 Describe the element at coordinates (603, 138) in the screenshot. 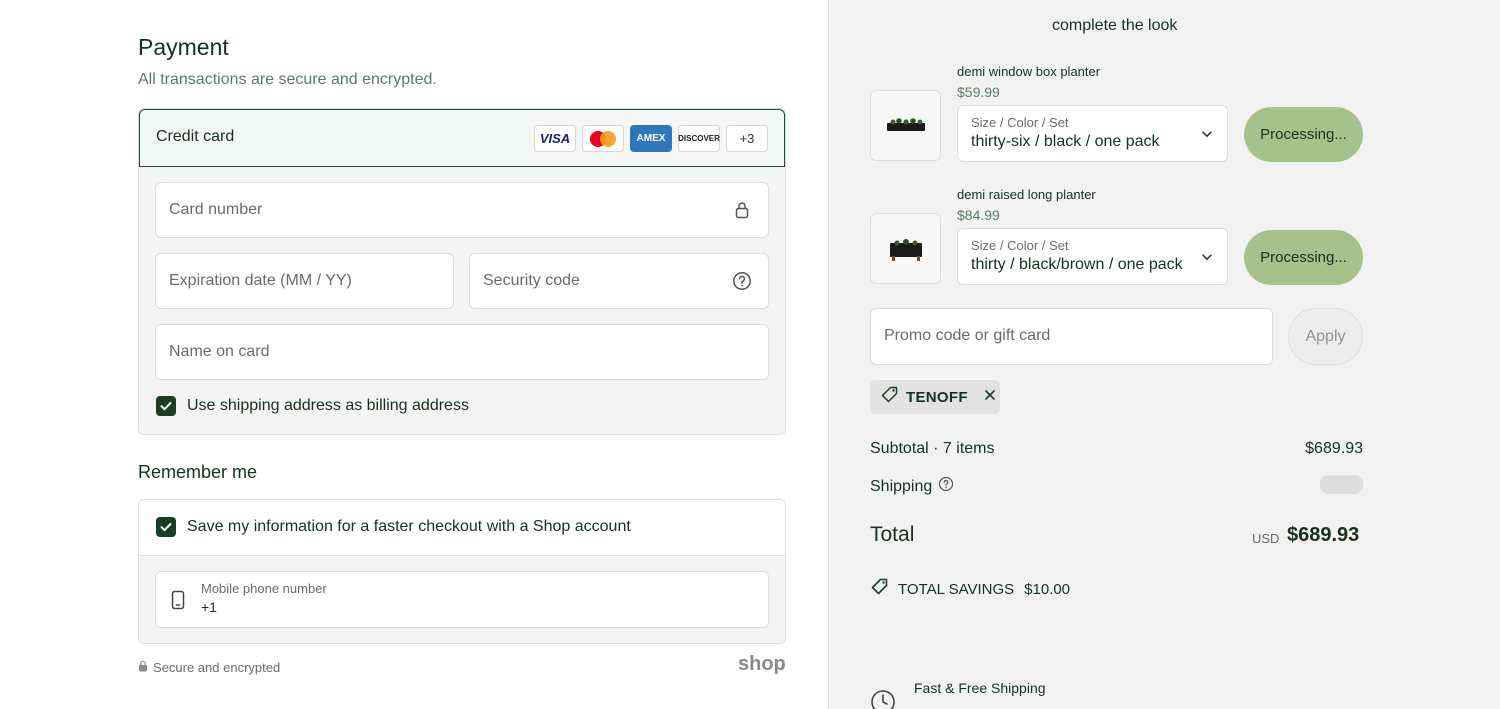

I see `mastercard-logo-icon` at that location.